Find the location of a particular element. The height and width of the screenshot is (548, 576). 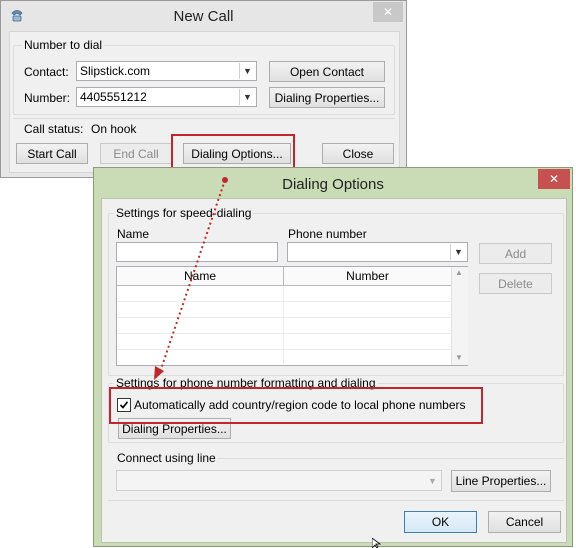

arrow-head is located at coordinates (159, 373).